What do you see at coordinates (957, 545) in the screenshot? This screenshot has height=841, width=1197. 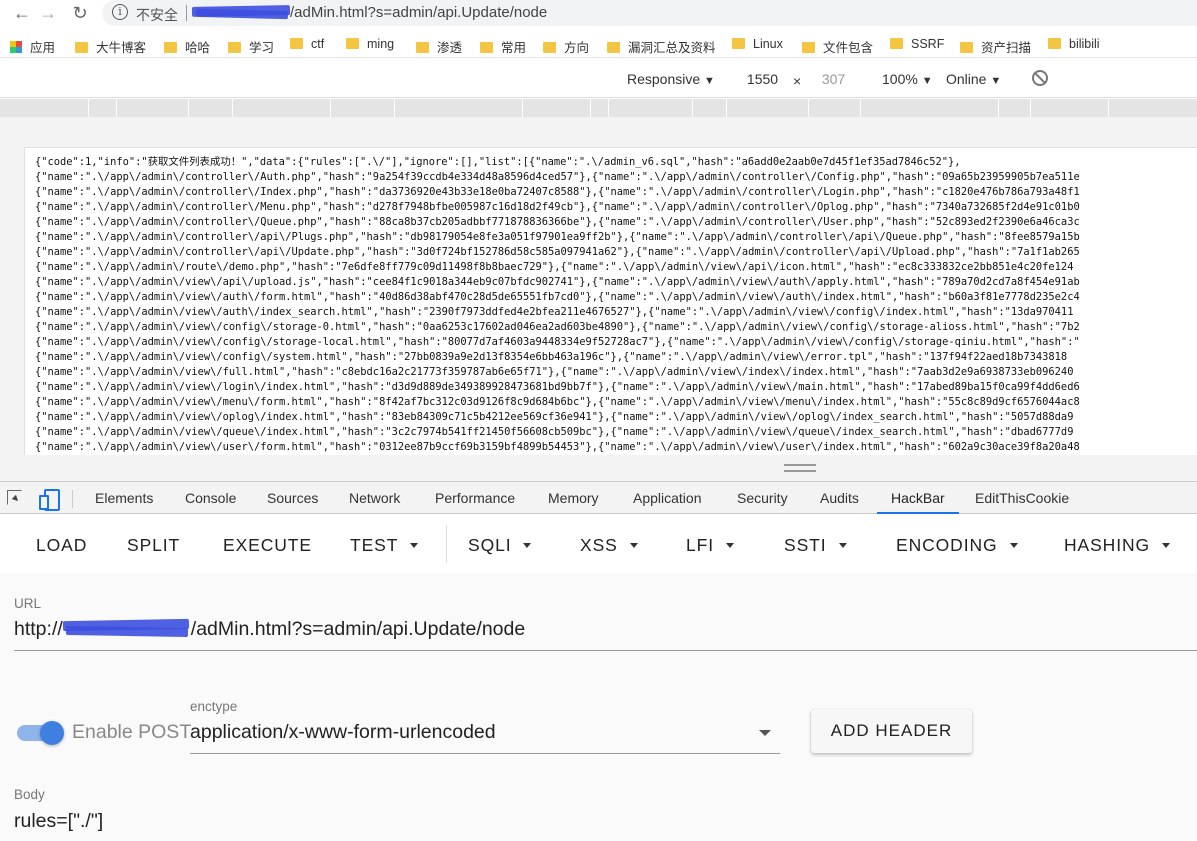 I see `encoding-dropdown-button: ENCODING` at bounding box center [957, 545].